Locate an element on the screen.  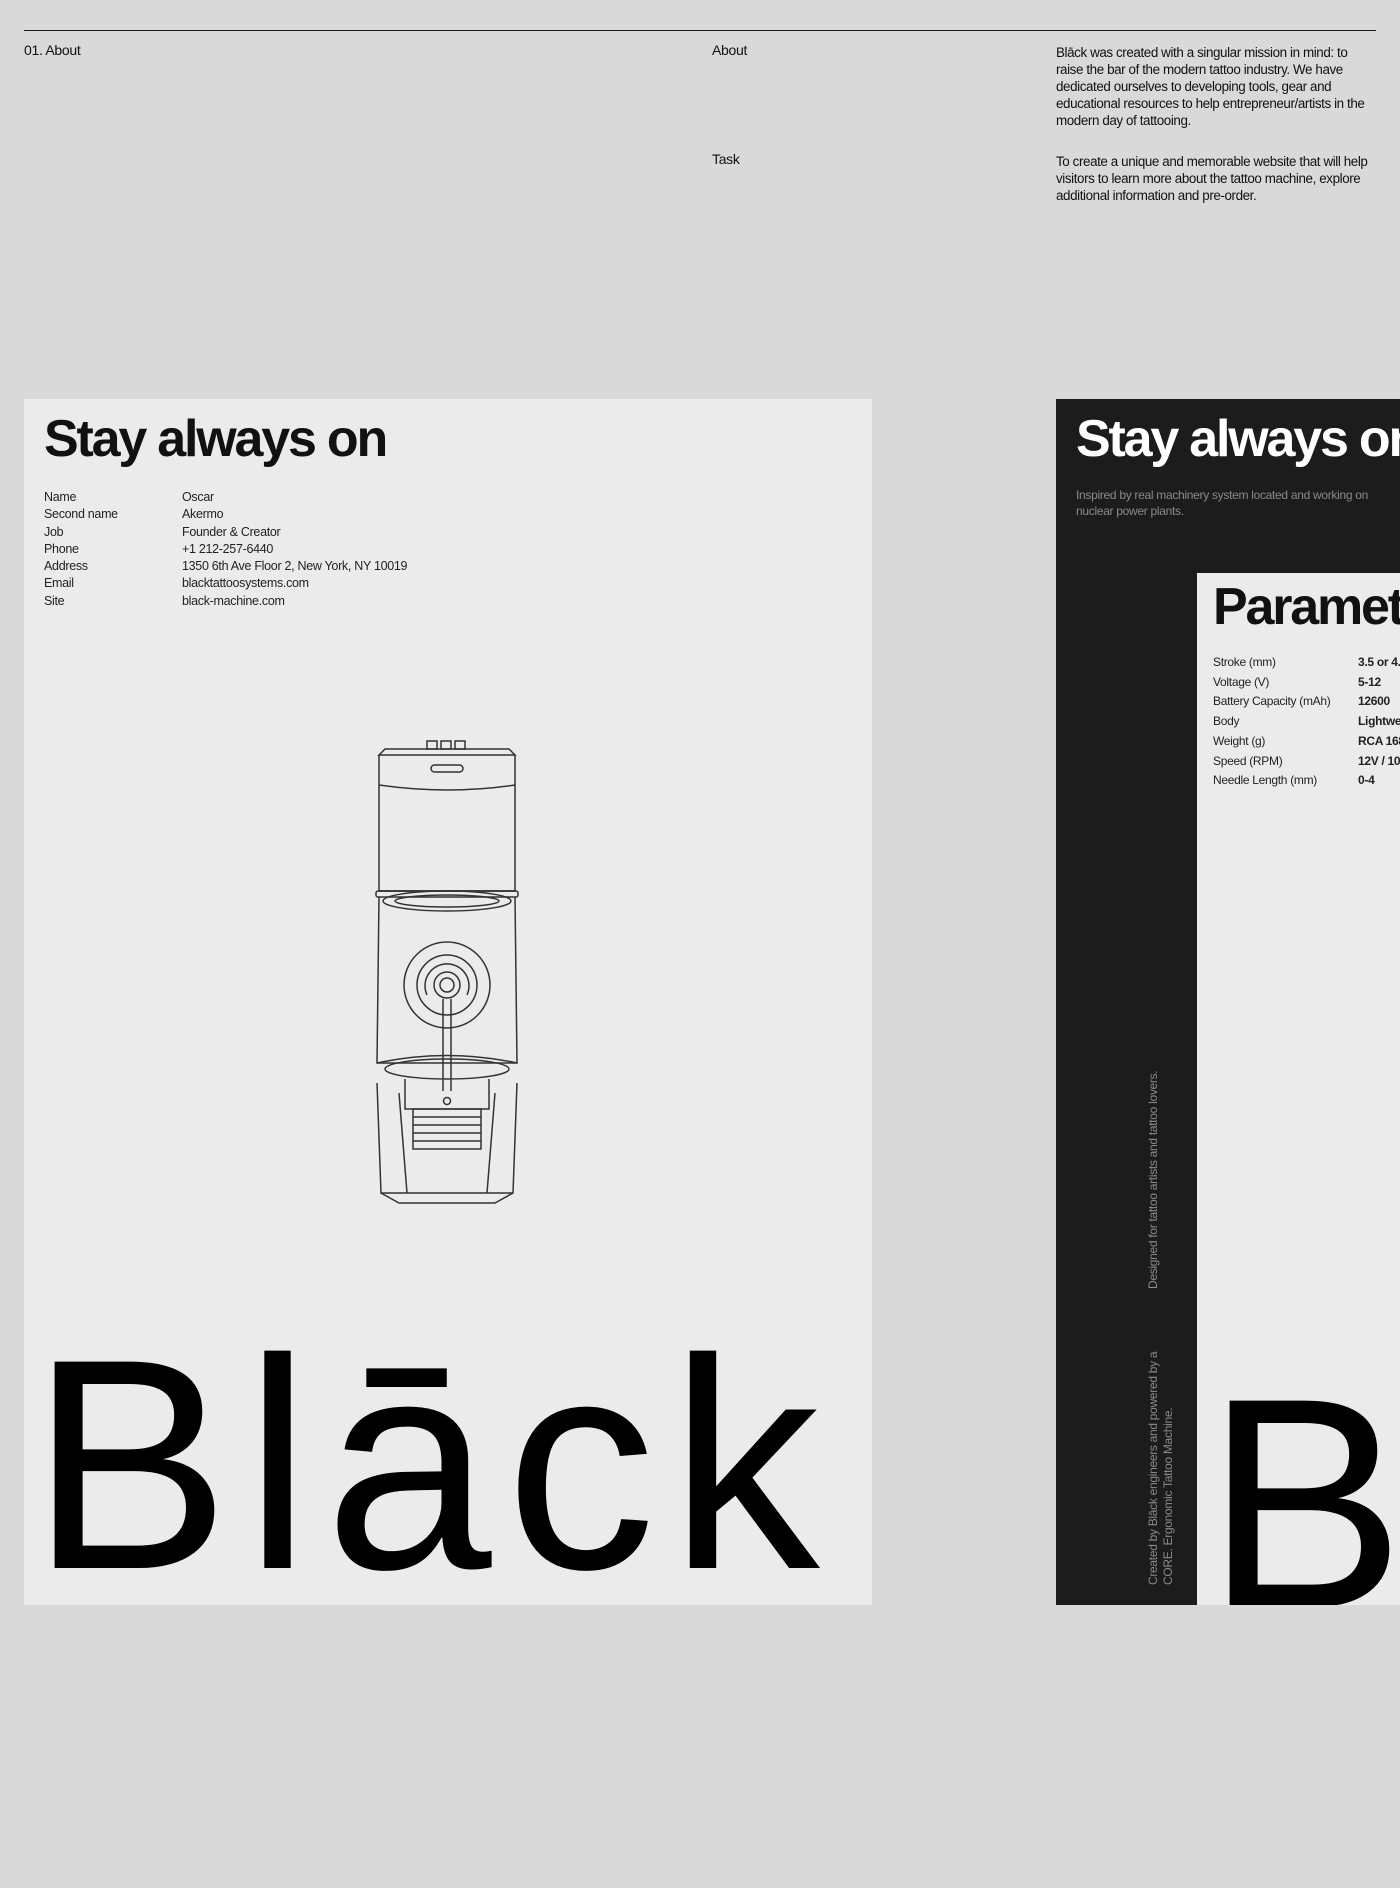
param-value: 3.5 or 4.0 is located at coordinates (1379, 662).